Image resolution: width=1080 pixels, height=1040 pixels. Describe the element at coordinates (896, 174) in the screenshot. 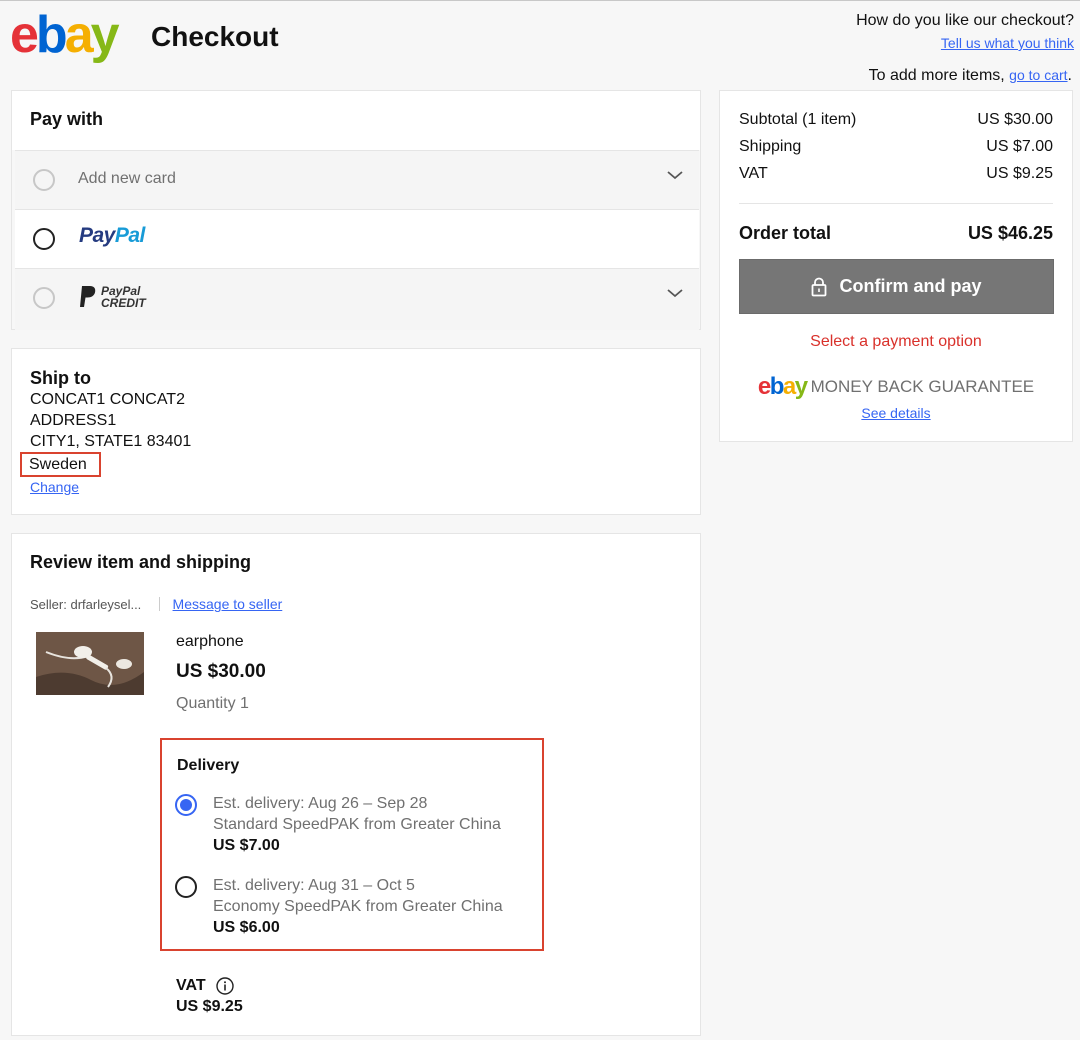

I see `vat-row: VAT US $9.25` at that location.